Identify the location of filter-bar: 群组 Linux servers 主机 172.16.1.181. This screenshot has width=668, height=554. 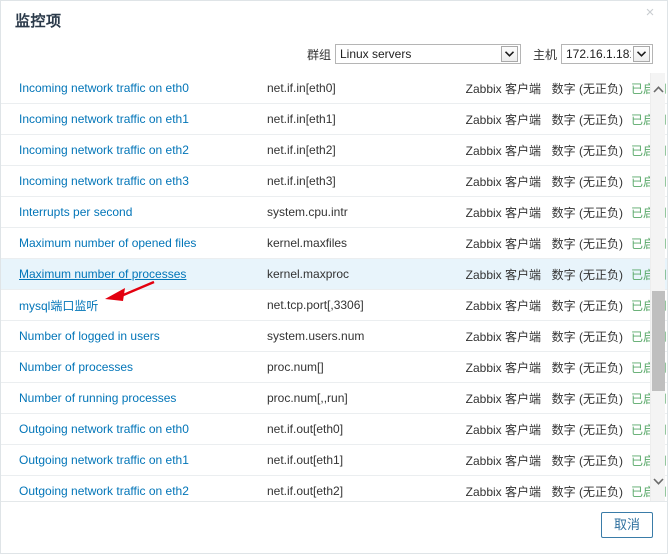
(480, 54).